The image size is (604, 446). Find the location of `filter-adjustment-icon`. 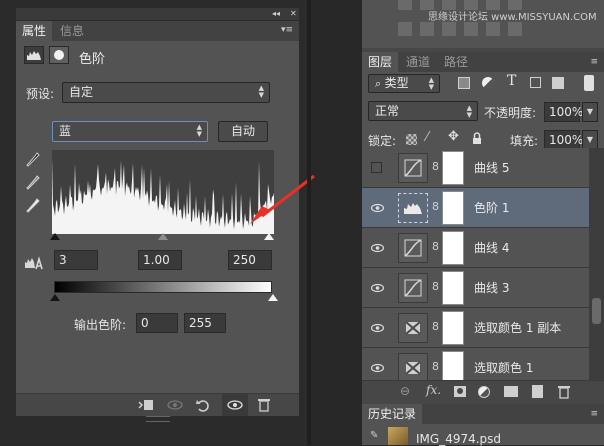

filter-adjustment-icon is located at coordinates (488, 83).